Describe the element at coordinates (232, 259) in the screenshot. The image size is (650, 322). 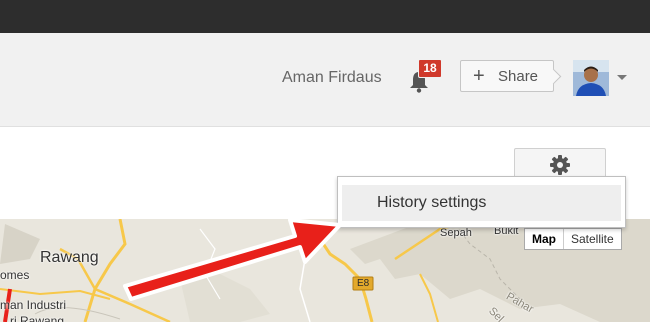
I see `annotation-arrow` at that location.